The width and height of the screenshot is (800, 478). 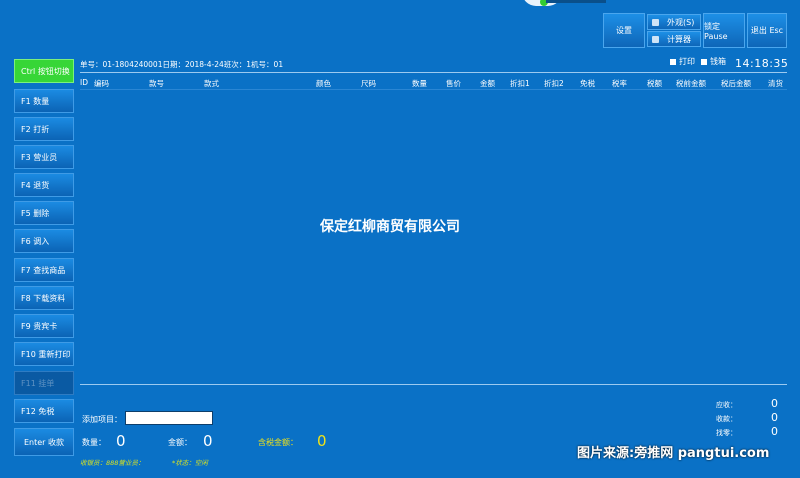 What do you see at coordinates (278, 442) in the screenshot?
I see `tax-amount-label: 含税金额：` at bounding box center [278, 442].